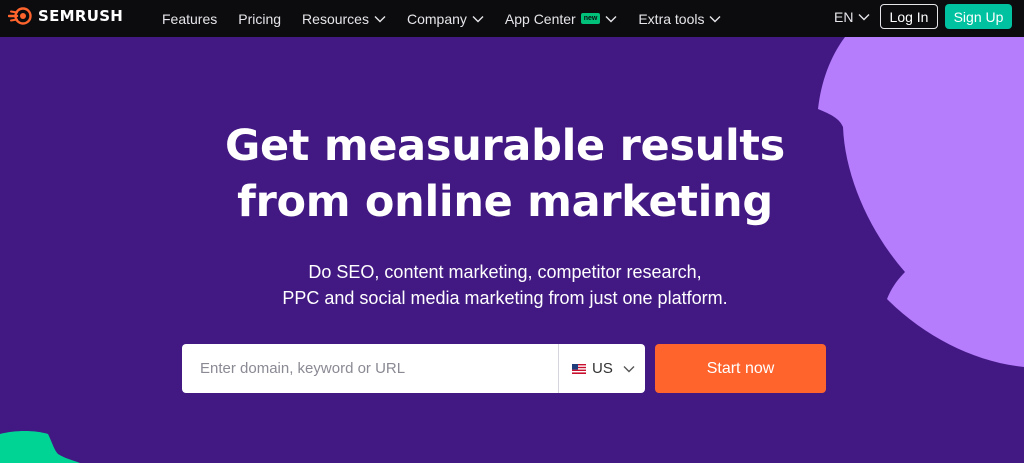 Image resolution: width=1024 pixels, height=463 pixels. Describe the element at coordinates (335, 18) in the screenshot. I see `nav-item-label: Resources` at that location.